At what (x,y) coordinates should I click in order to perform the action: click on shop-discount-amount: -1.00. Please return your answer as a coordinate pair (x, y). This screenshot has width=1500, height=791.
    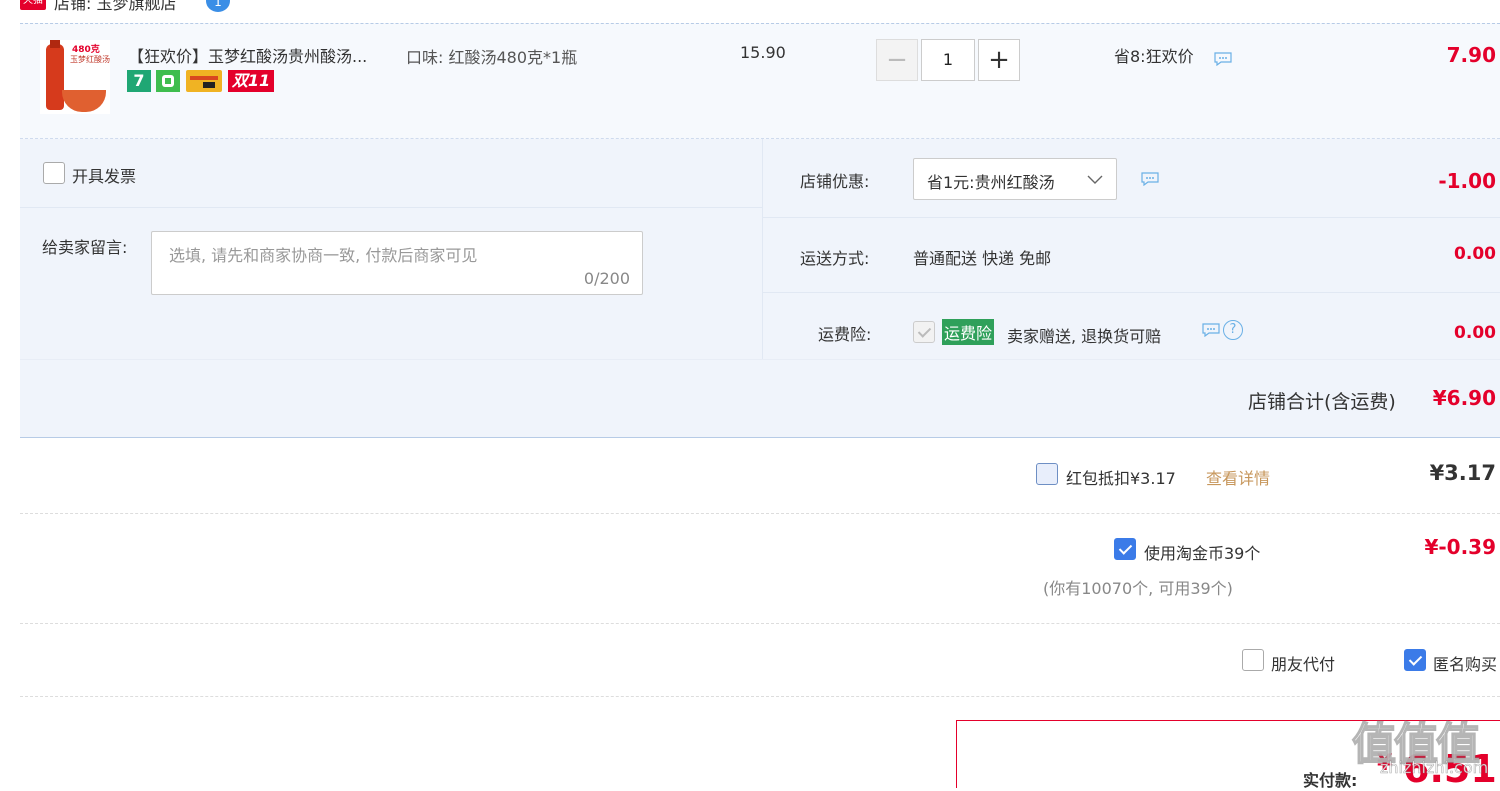
    Looking at the image, I should click on (1467, 181).